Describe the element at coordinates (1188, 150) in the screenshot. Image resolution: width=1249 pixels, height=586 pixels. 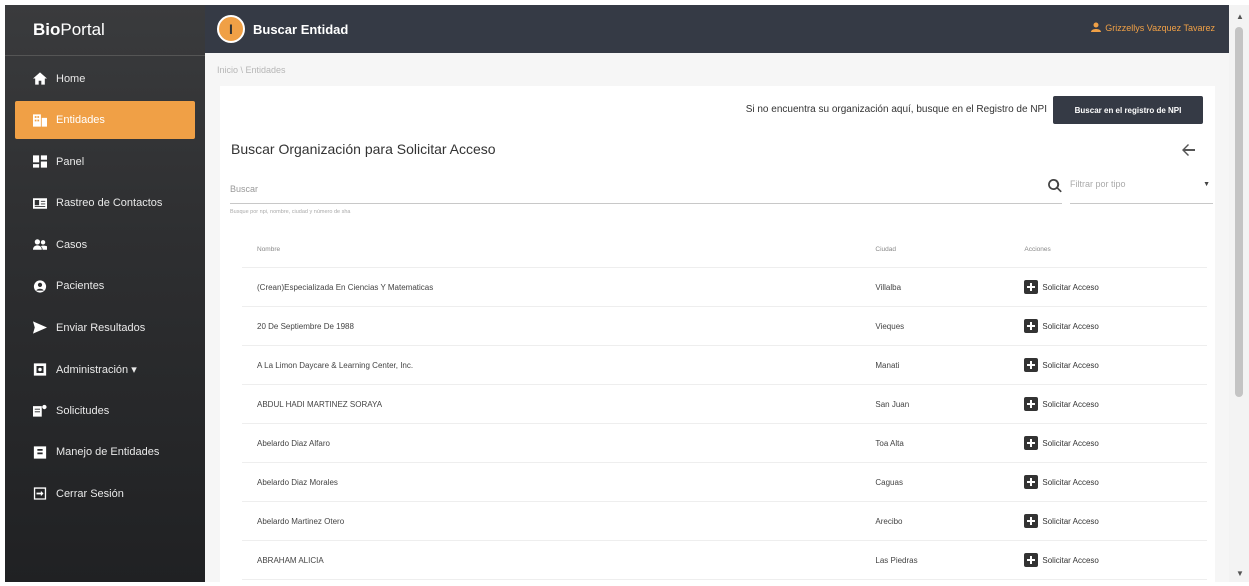
I see `back-arrow-icon` at that location.